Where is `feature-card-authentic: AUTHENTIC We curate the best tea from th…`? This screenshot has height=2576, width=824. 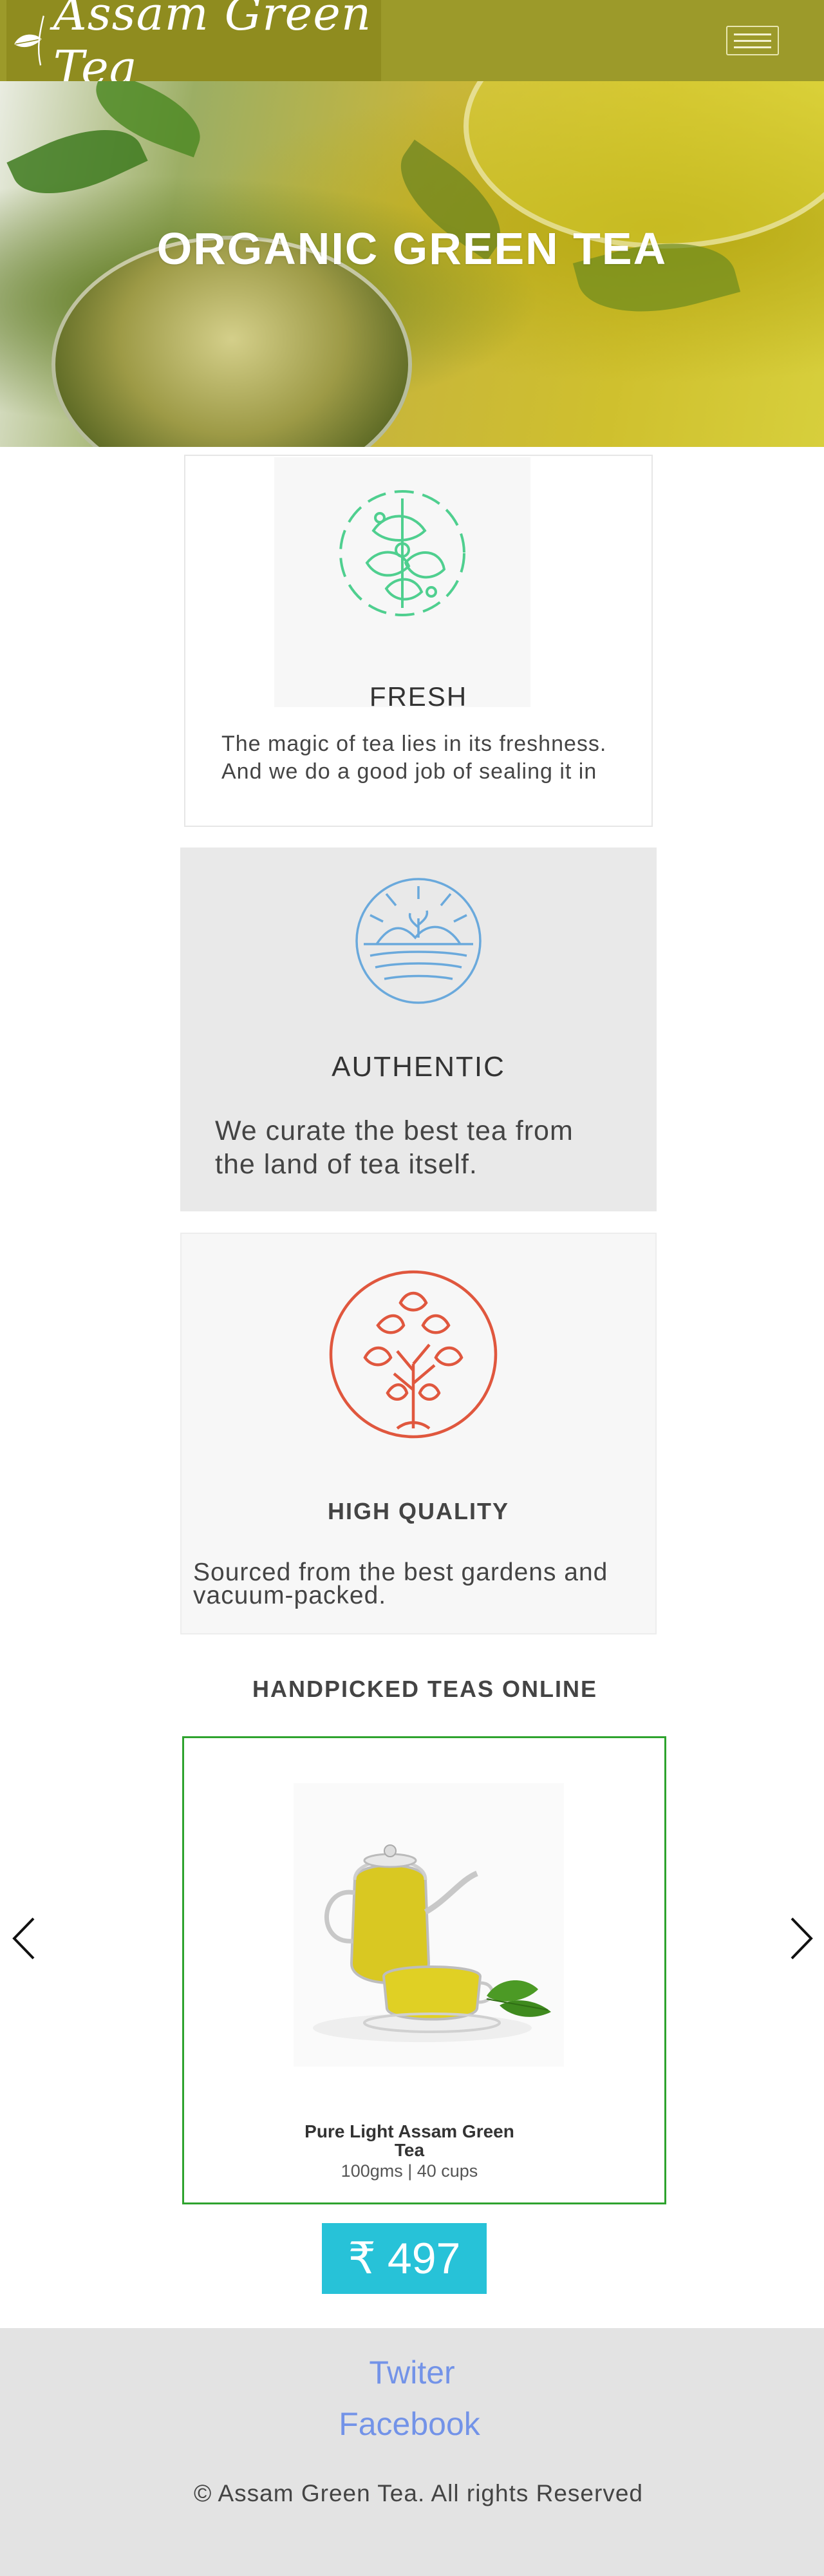 feature-card-authentic: AUTHENTIC We curate the best tea from th… is located at coordinates (419, 1029).